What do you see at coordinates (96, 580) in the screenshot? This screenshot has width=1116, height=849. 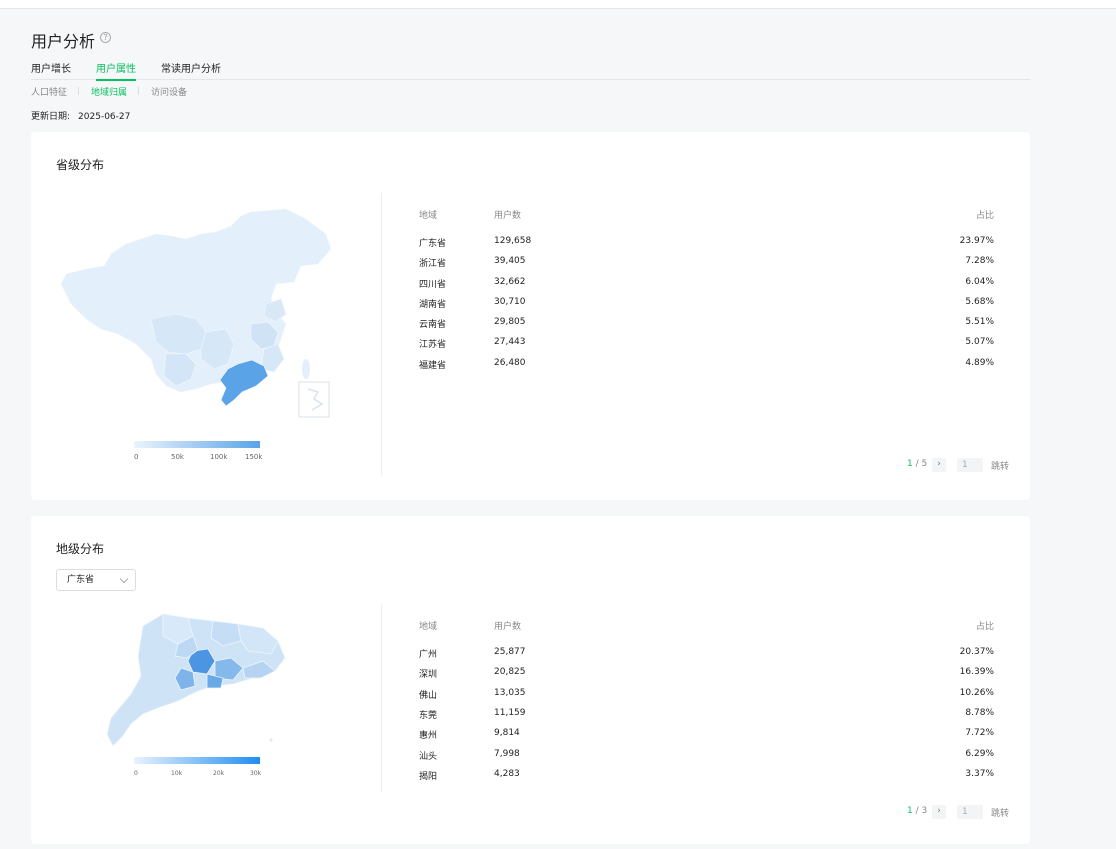 I see `province-select: 广东省` at bounding box center [96, 580].